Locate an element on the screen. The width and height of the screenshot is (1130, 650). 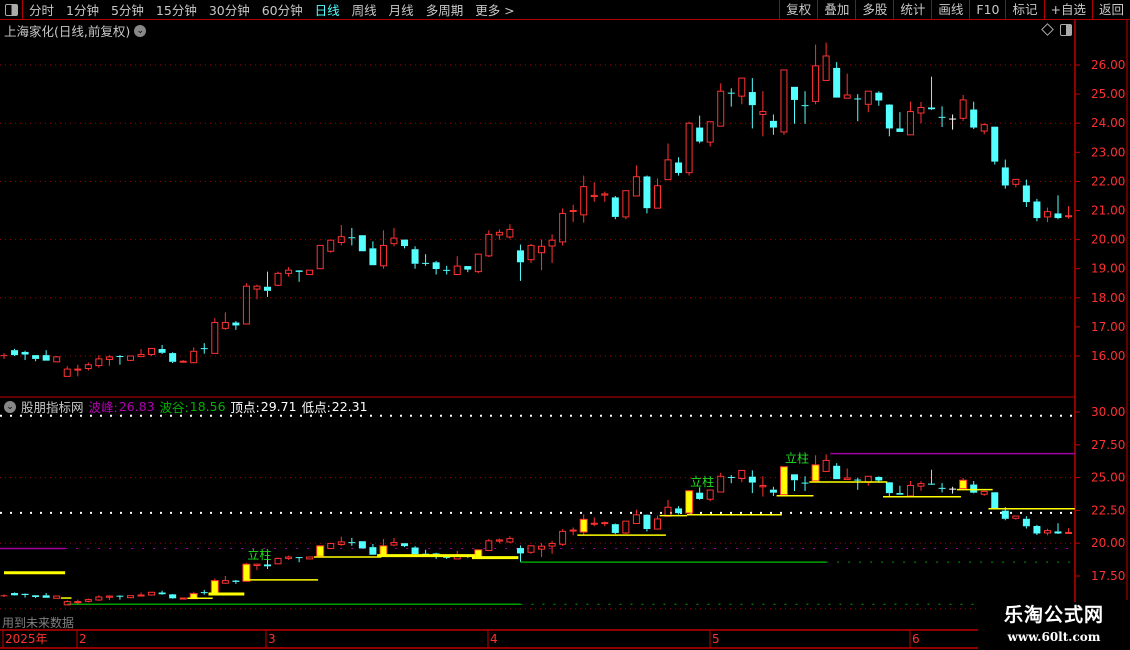
price-axis-label: 26.00 is located at coordinates (1108, 65).